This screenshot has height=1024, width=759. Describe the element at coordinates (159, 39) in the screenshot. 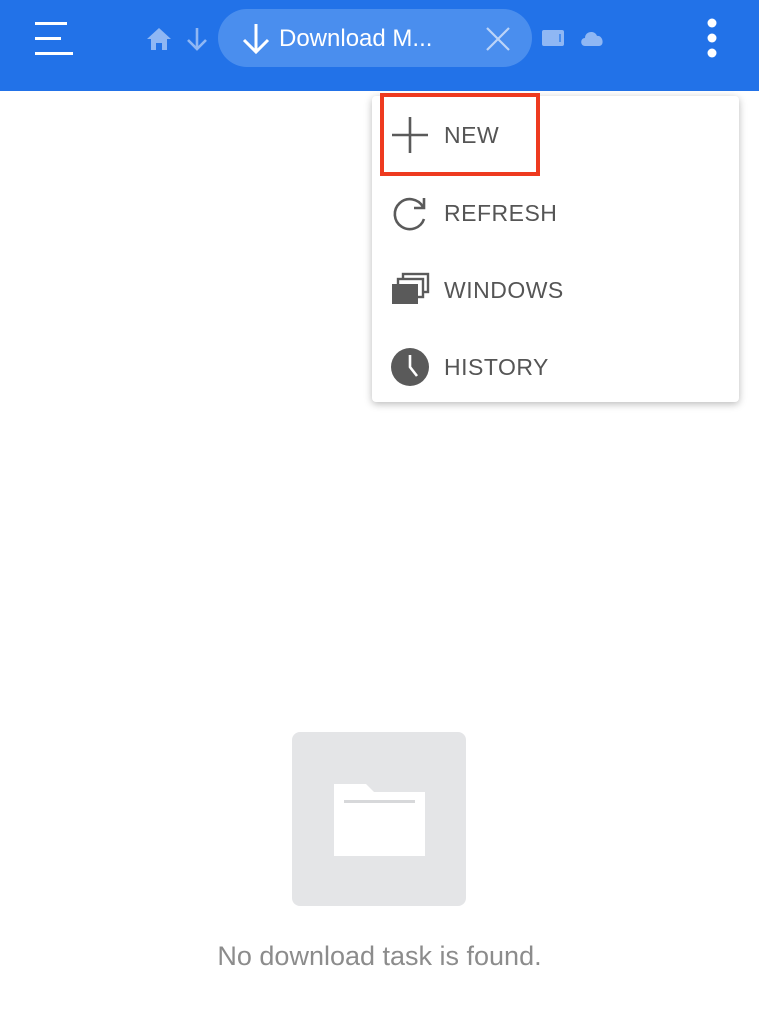

I see `home-icon` at that location.